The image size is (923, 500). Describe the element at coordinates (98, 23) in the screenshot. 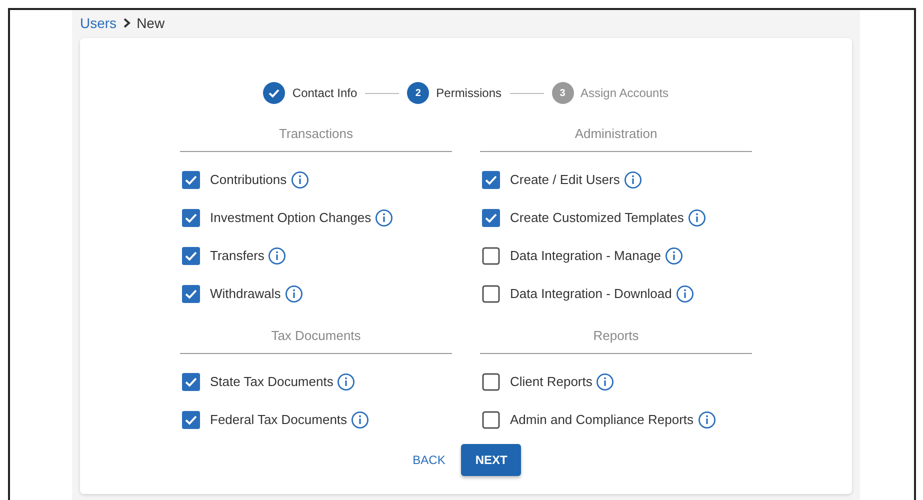

I see `breadcrumb-link: Users` at that location.